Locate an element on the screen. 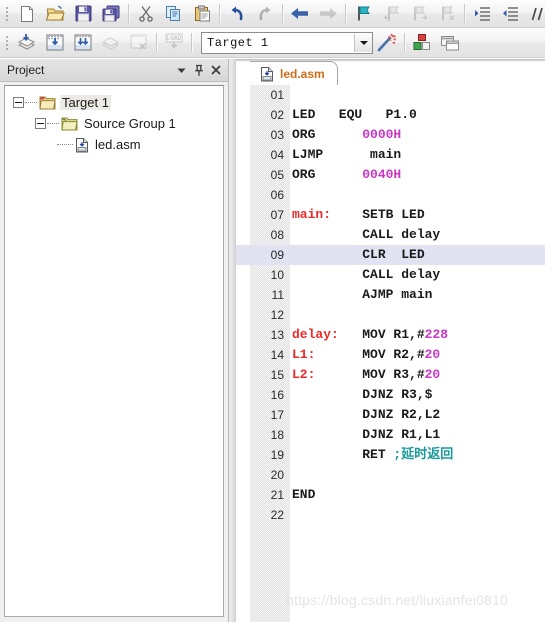  bookmark-prev-icon is located at coordinates (391, 13).